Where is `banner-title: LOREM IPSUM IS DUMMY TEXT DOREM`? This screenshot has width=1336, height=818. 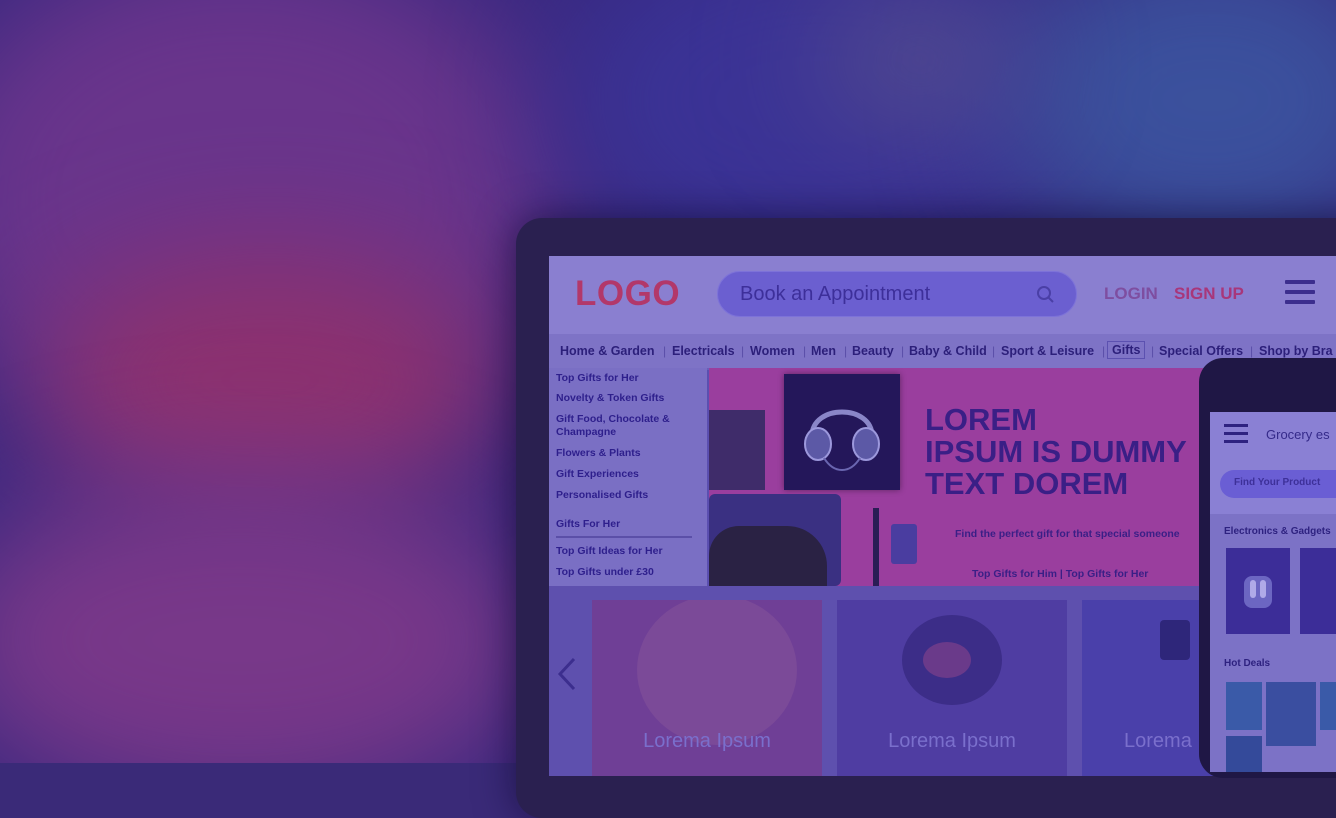
banner-title: LOREM IPSUM IS DUMMY TEXT DOREM is located at coordinates (1056, 451).